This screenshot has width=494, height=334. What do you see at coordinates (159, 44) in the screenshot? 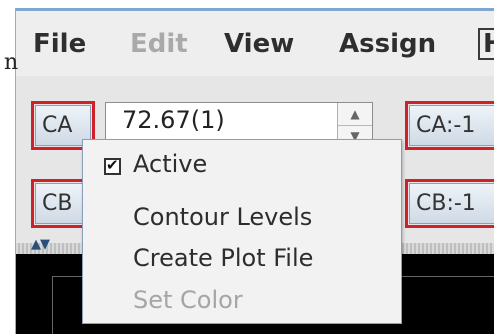
I see `menu-edit: Edit` at bounding box center [159, 44].